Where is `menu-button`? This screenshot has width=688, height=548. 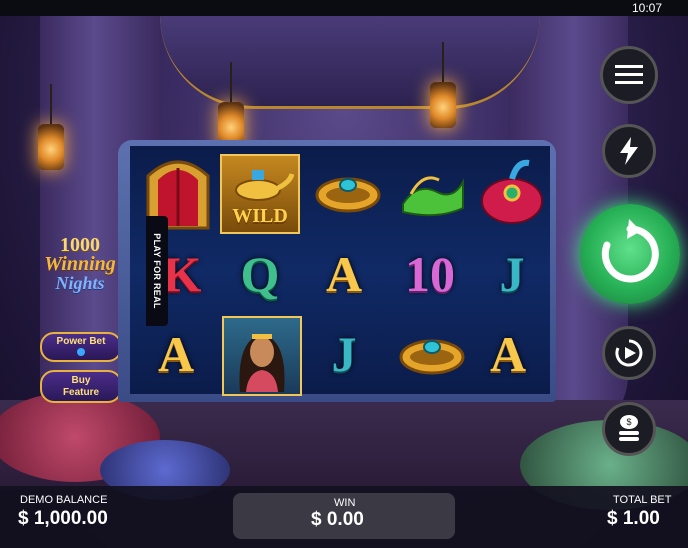
menu-button is located at coordinates (629, 75).